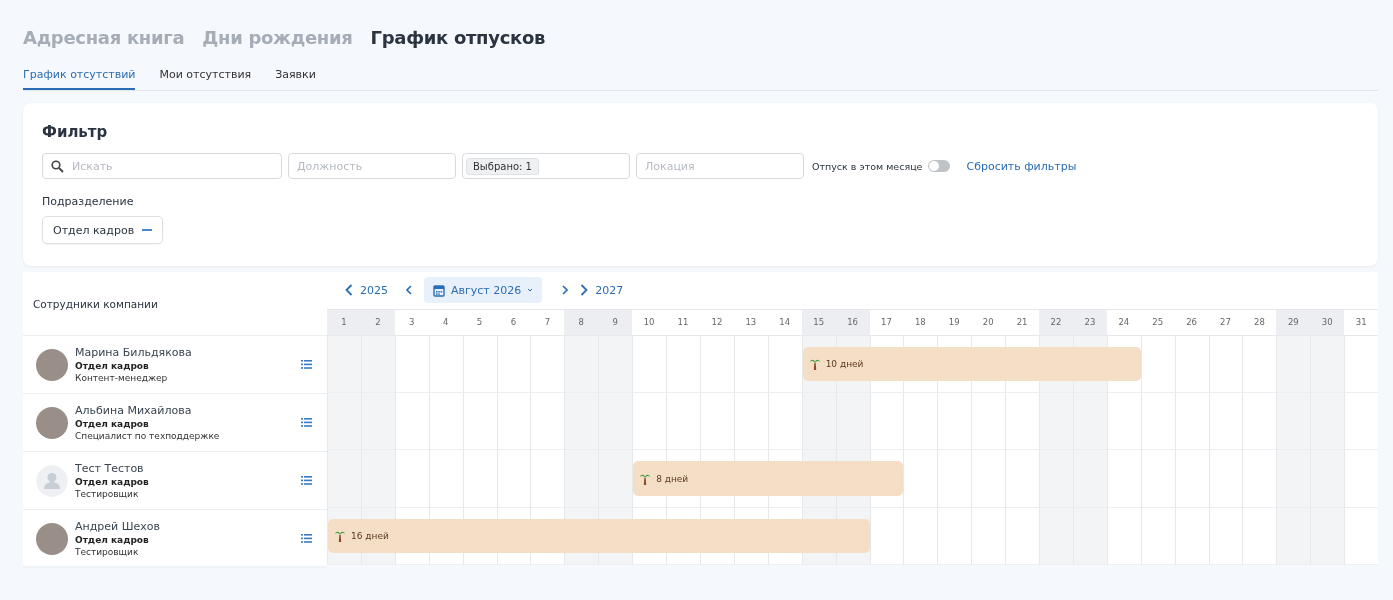  I want to click on position-field: Должность, so click(372, 166).